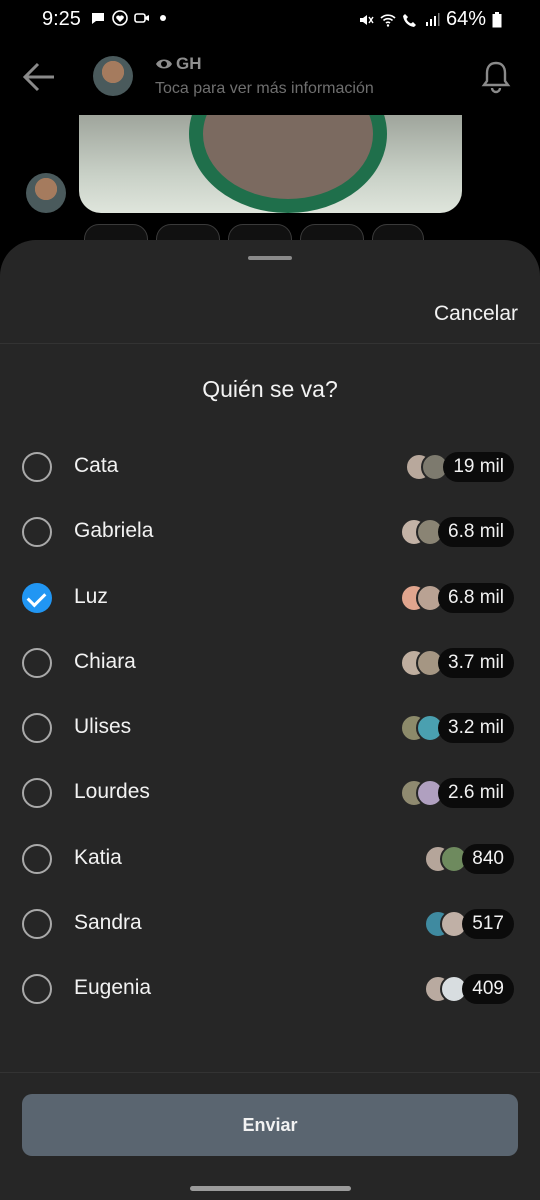 The image size is (540, 1200). I want to click on vote-summary: 409, so click(469, 989).